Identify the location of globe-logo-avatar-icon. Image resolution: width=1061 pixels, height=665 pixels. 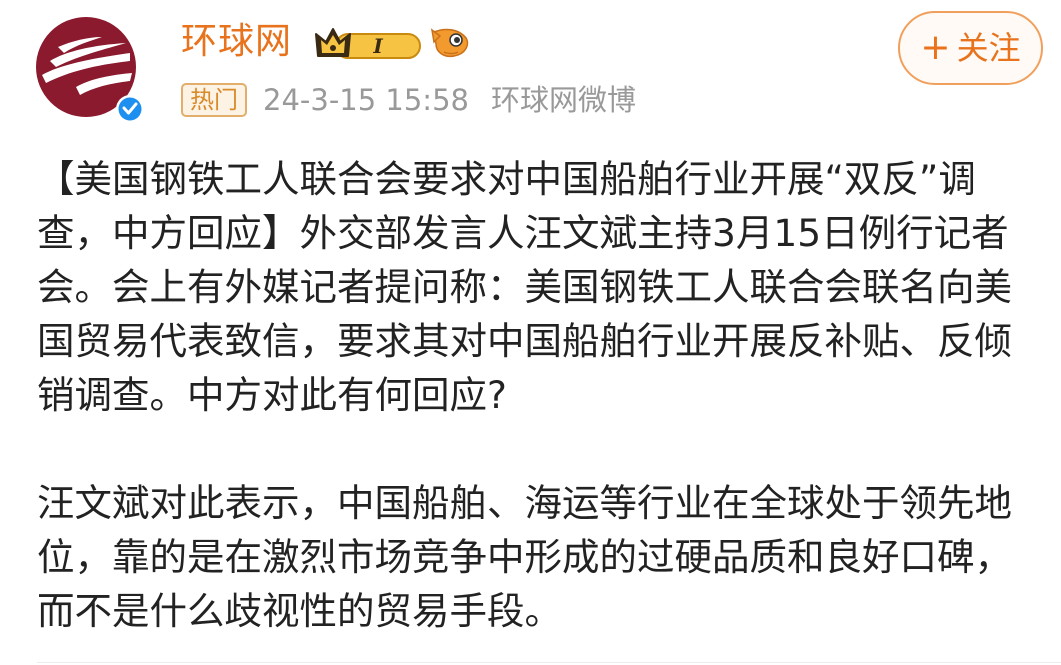
(89, 70).